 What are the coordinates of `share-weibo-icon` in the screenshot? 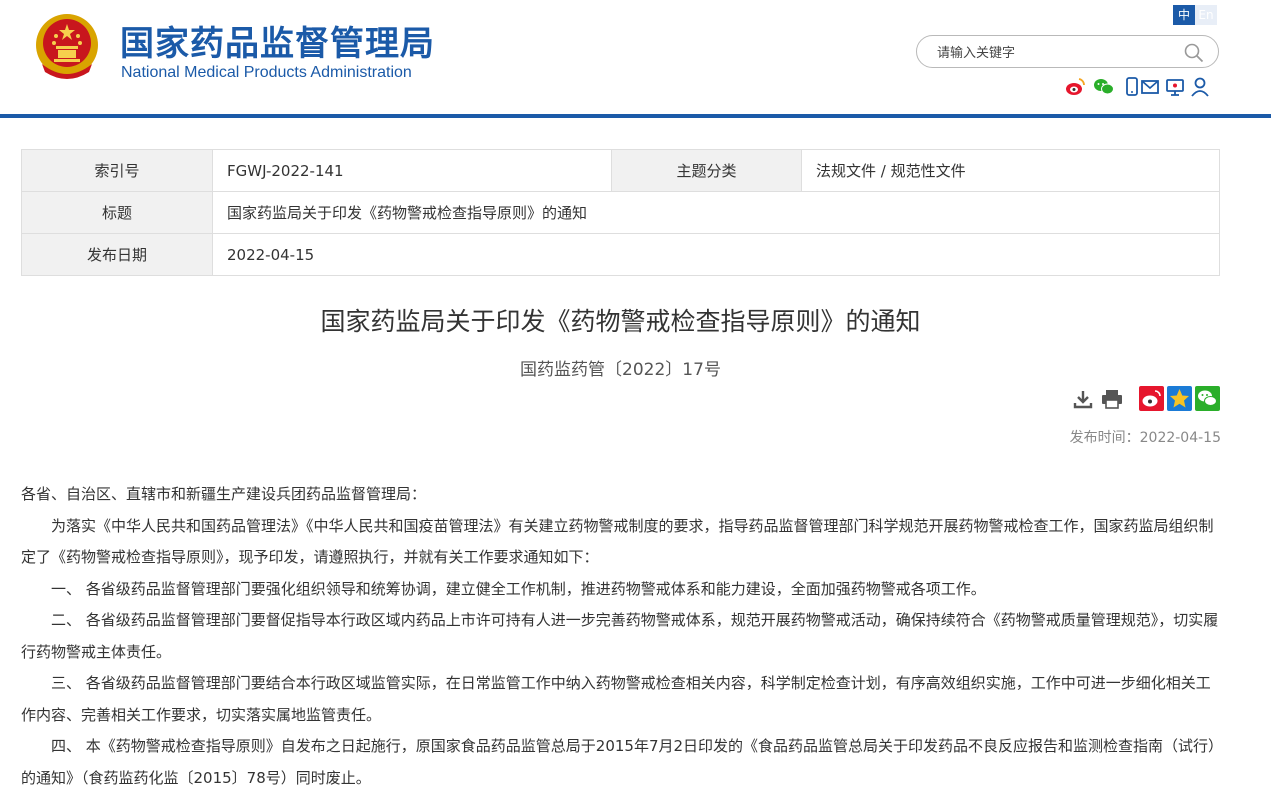 It's located at (1151, 400).